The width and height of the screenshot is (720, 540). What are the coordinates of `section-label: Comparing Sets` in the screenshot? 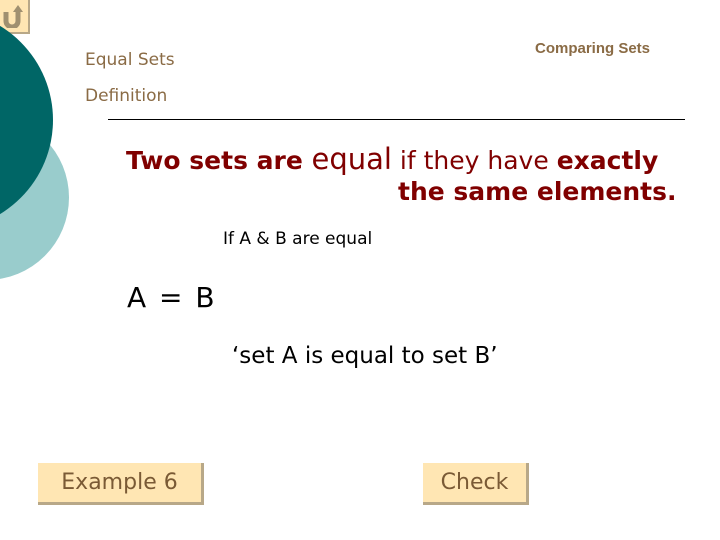 It's located at (593, 48).